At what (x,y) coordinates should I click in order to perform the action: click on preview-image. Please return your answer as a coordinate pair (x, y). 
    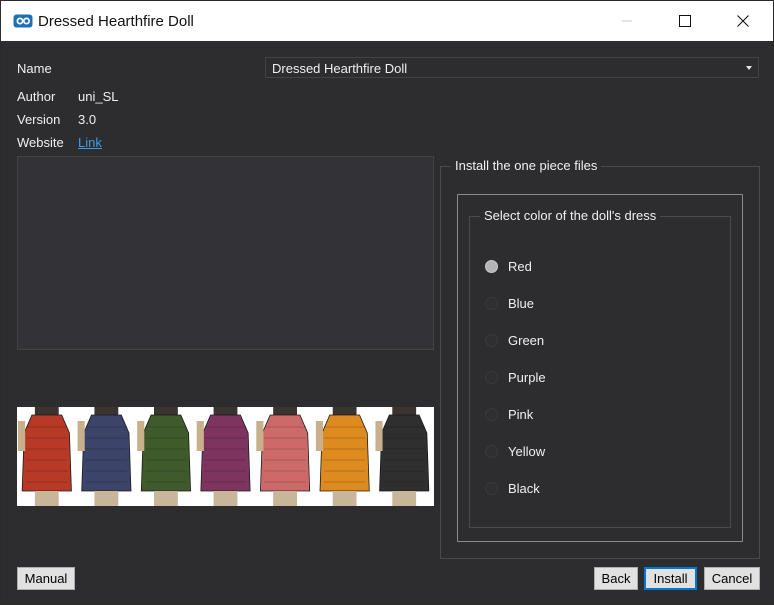
    Looking at the image, I should click on (225, 456).